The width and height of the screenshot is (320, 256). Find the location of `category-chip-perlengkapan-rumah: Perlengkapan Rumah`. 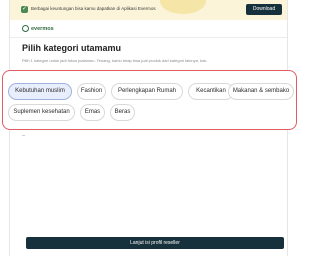

category-chip-perlengkapan-rumah: Perlengkapan Rumah is located at coordinates (147, 91).